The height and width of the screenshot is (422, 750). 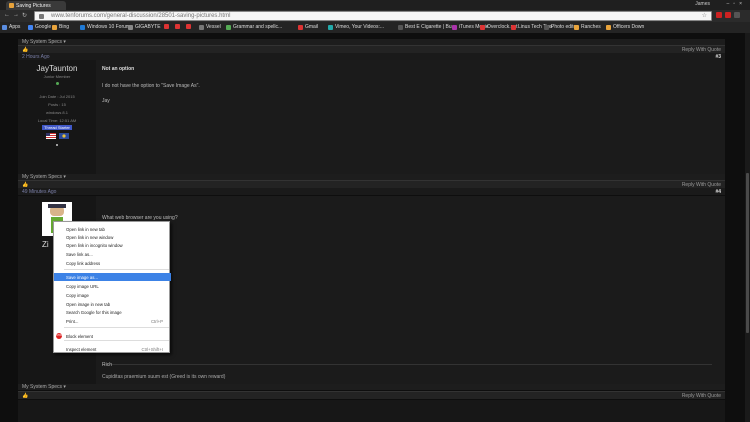 I want to click on bookmark-item: Apps, so click(x=11, y=27).